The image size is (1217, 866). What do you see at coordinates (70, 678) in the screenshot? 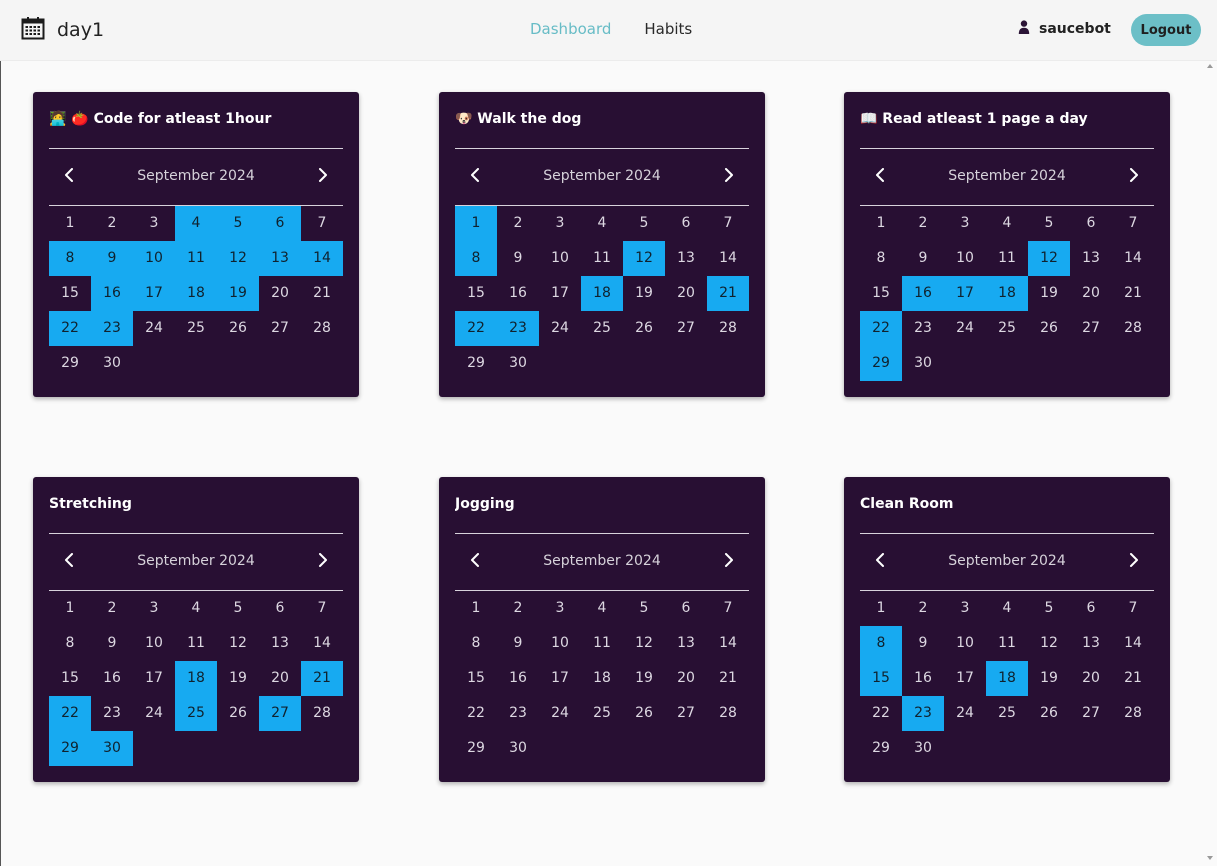
I see `day-cell: 15` at bounding box center [70, 678].